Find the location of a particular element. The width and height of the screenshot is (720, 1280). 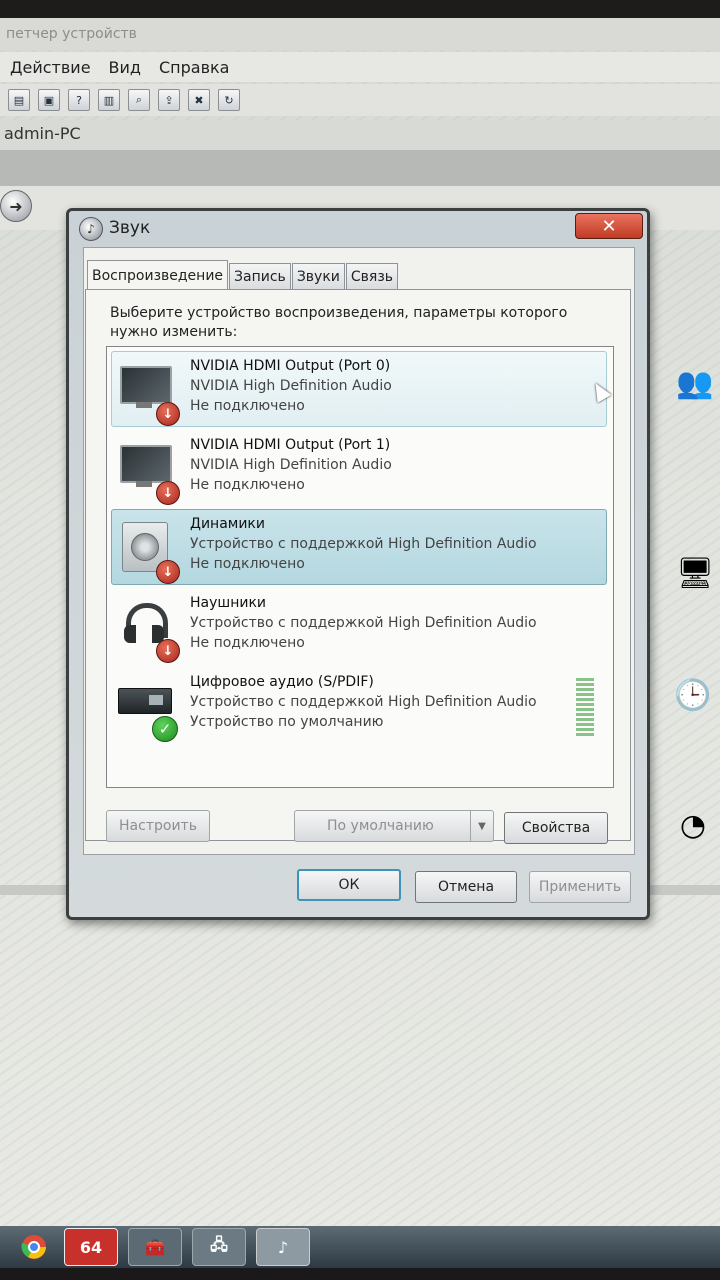

sound-settings-icon: ♪ is located at coordinates (283, 1247).